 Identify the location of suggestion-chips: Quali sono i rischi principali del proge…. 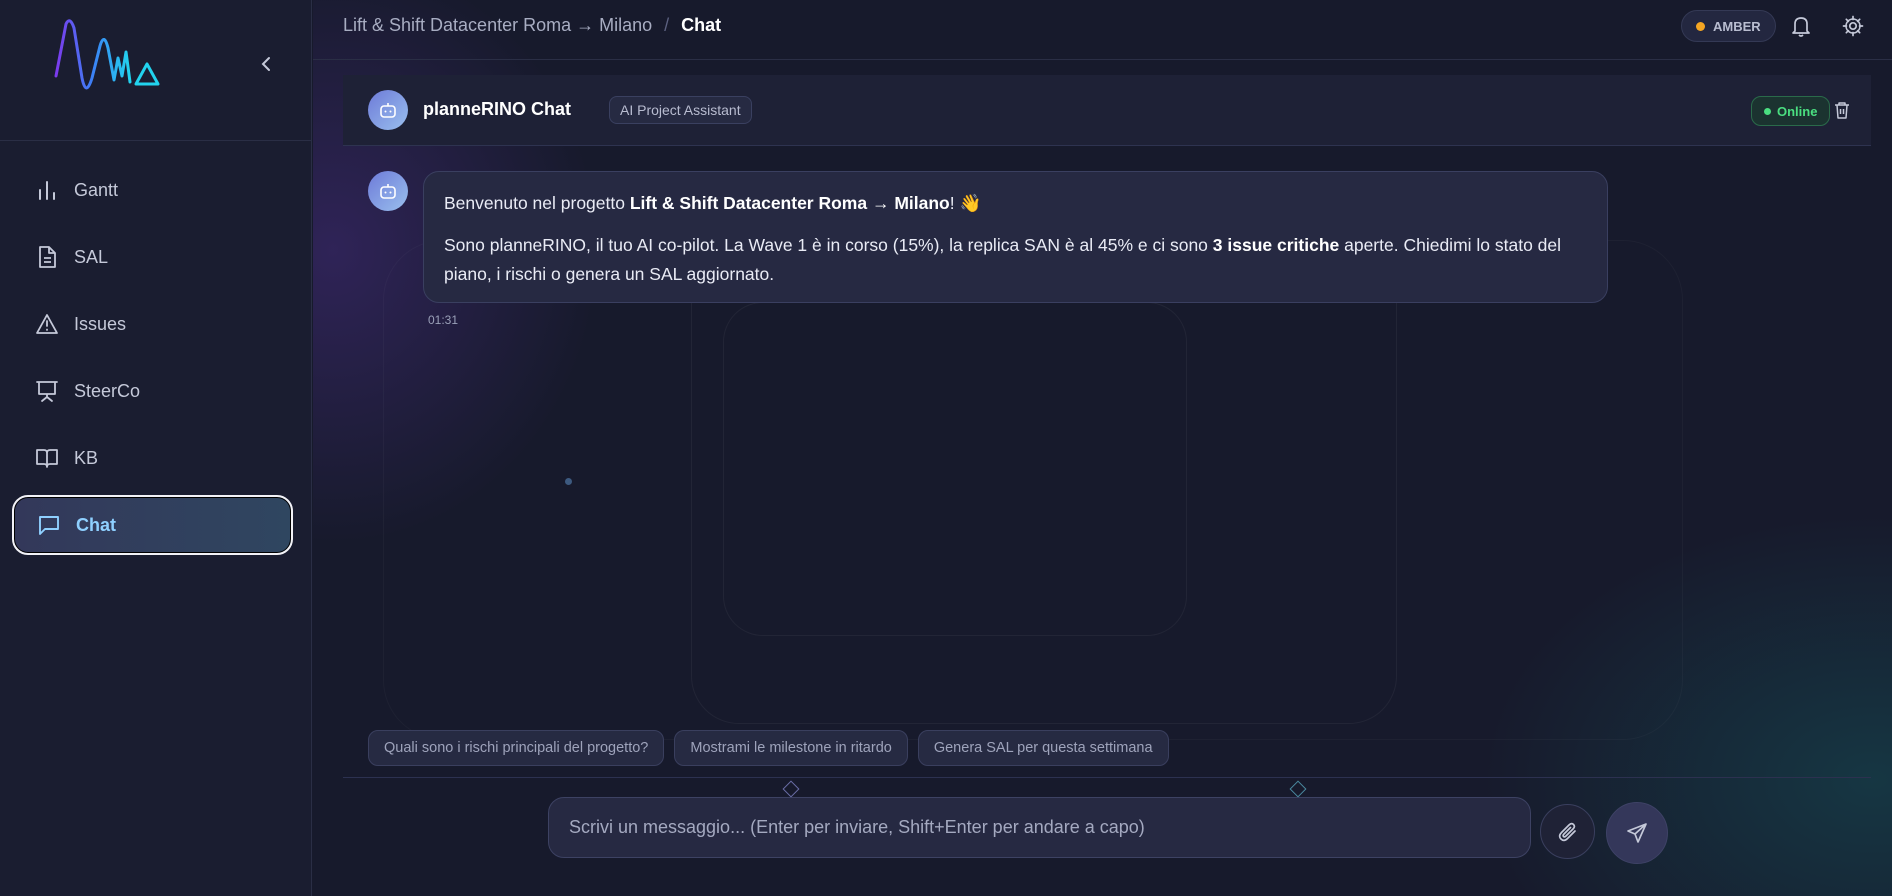
(768, 748).